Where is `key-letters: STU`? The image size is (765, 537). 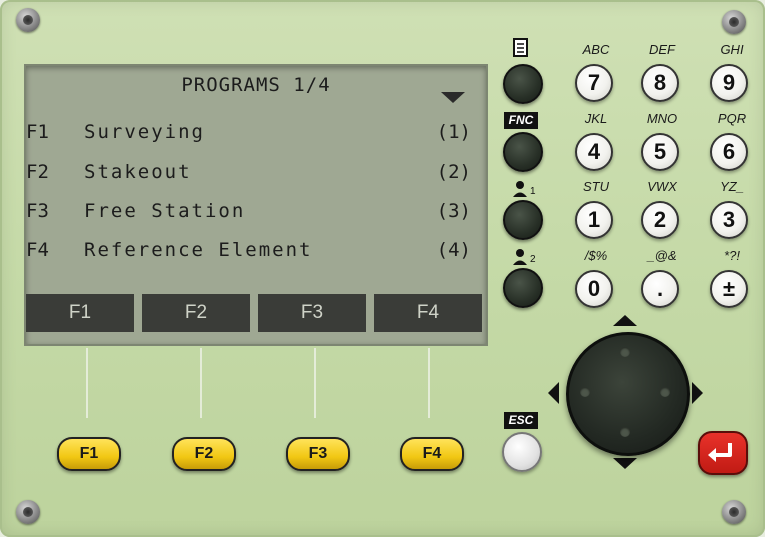
key-letters: STU is located at coordinates (596, 186).